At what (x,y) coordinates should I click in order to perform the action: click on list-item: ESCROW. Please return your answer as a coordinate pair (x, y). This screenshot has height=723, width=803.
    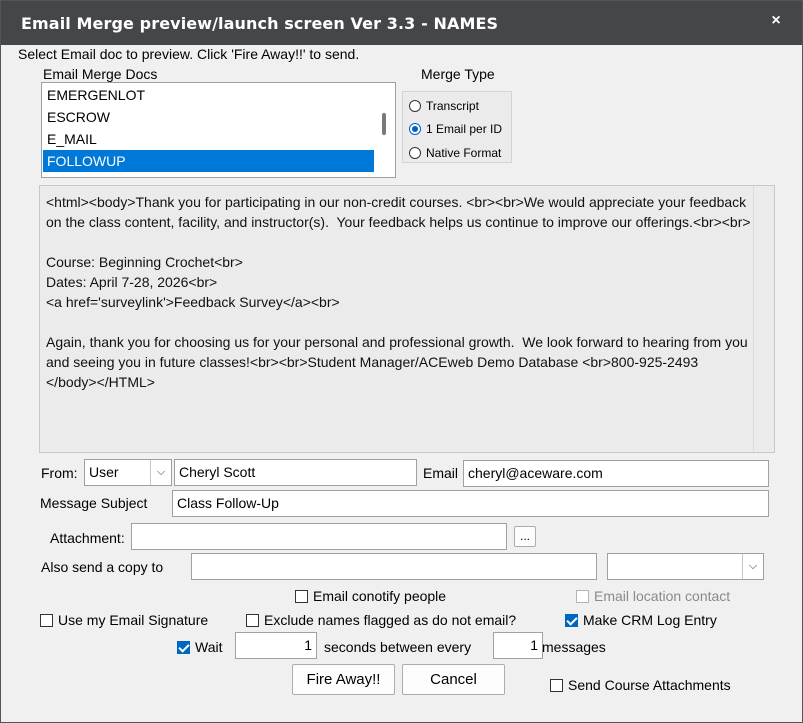
    Looking at the image, I should click on (208, 117).